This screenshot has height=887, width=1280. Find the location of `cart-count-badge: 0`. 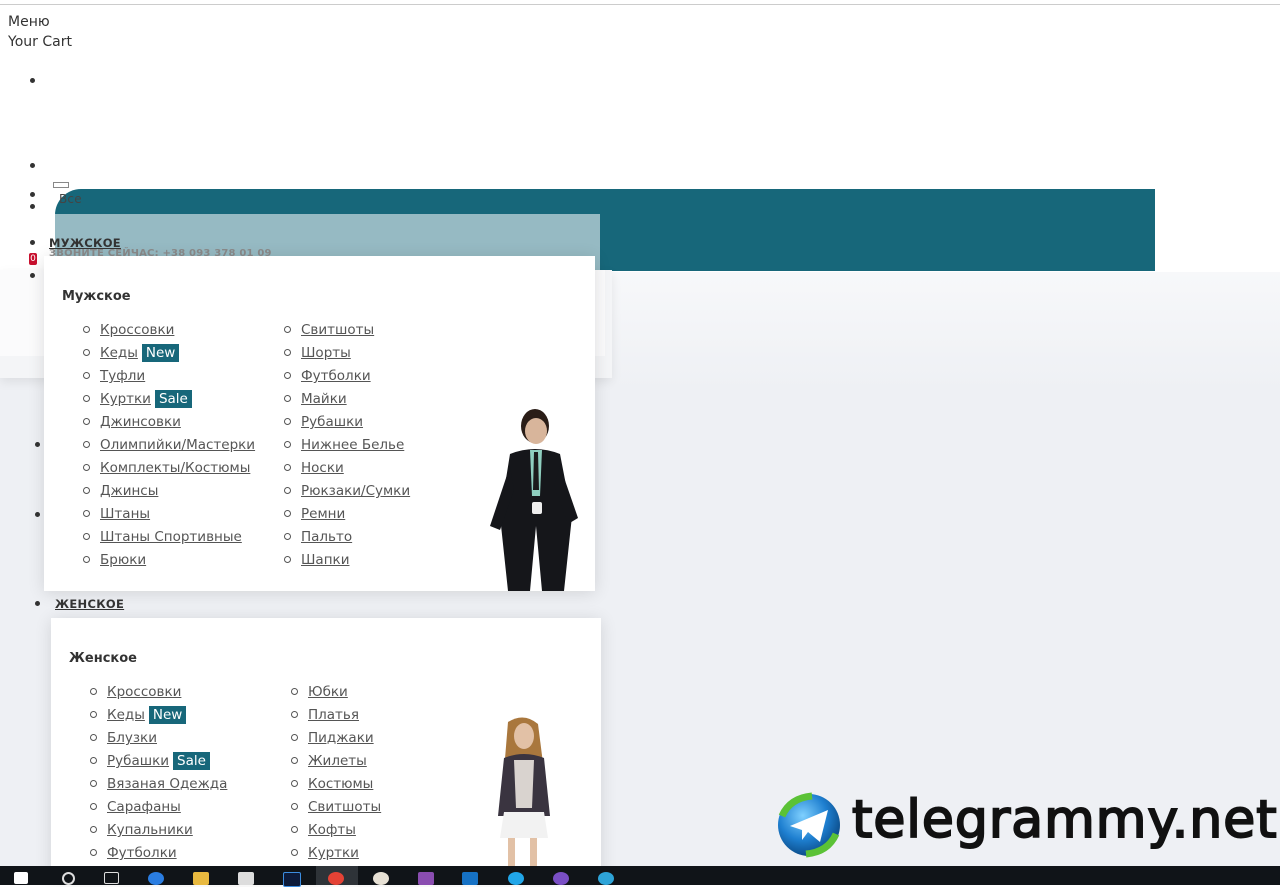

cart-count-badge: 0 is located at coordinates (33, 259).